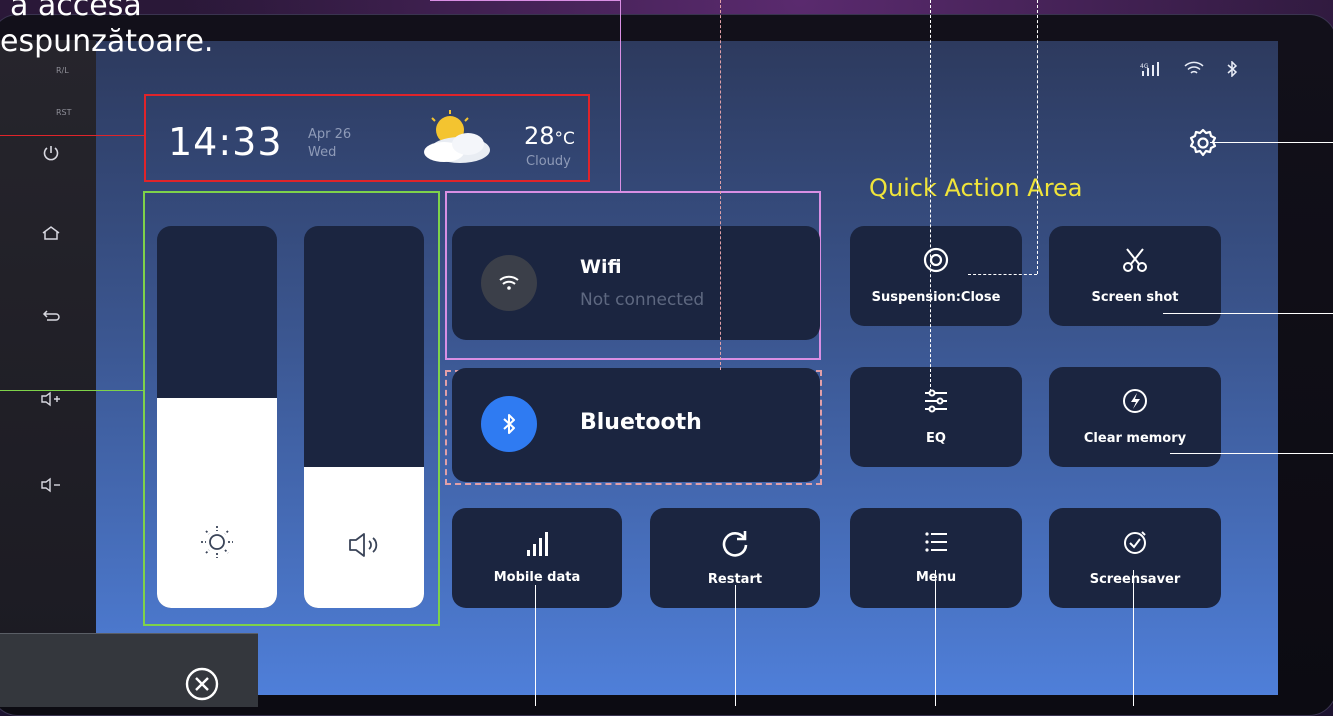 This screenshot has width=1333, height=716. Describe the element at coordinates (735, 645) in the screenshot. I see `restart-leader-line` at that location.